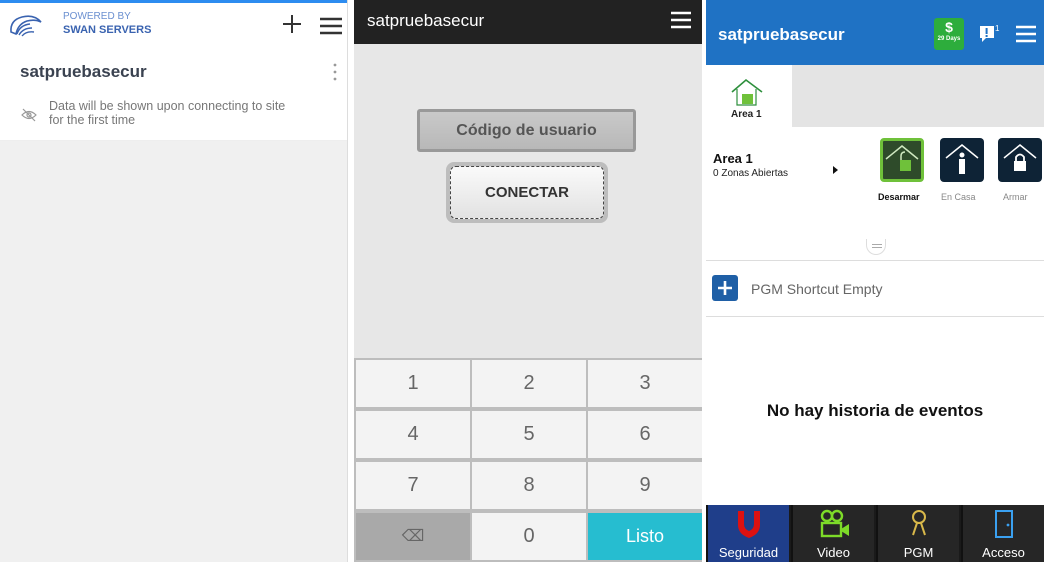  I want to click on area-zones: 0 Zonas Abiertas, so click(751, 173).